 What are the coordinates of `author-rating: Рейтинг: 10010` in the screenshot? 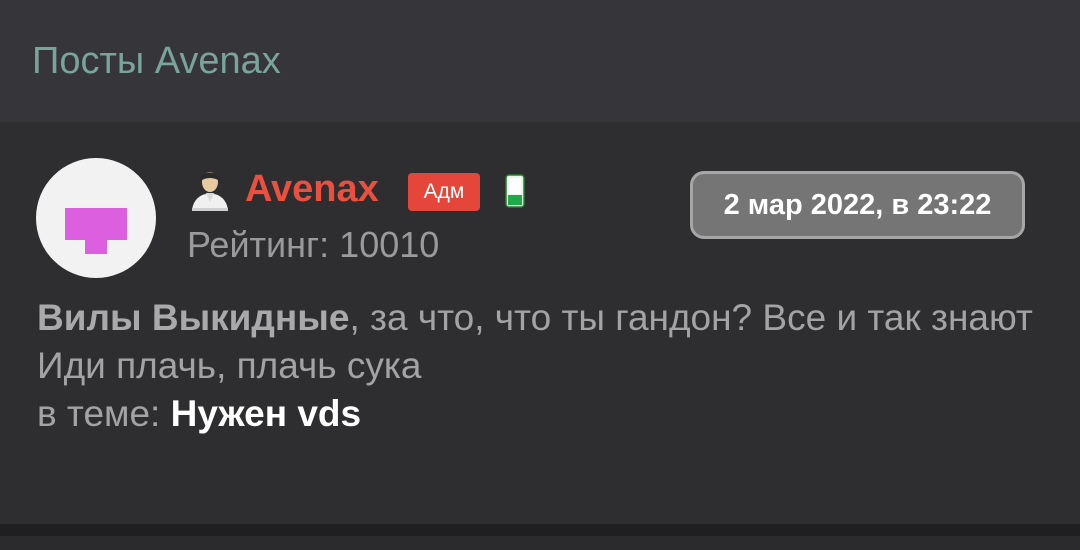 It's located at (313, 244).